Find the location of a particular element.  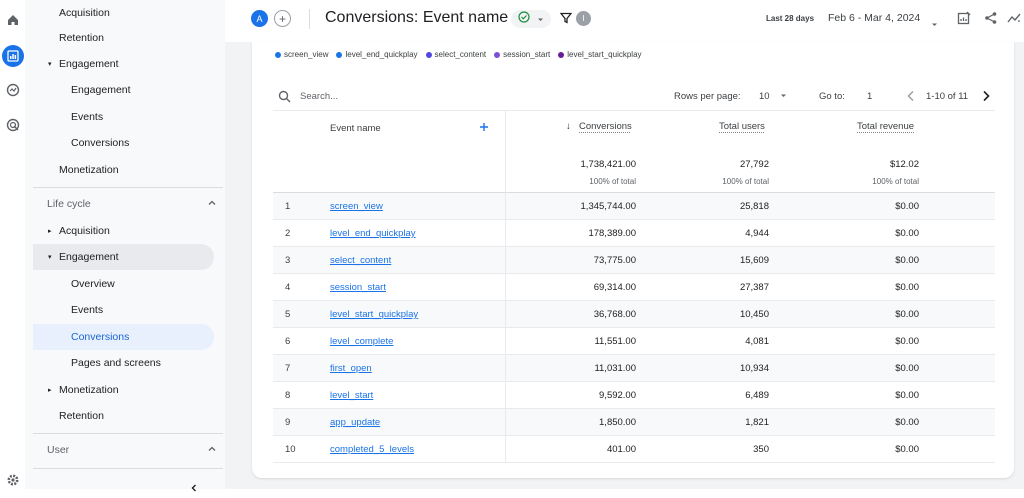

event-name-link: app_update is located at coordinates (355, 422).